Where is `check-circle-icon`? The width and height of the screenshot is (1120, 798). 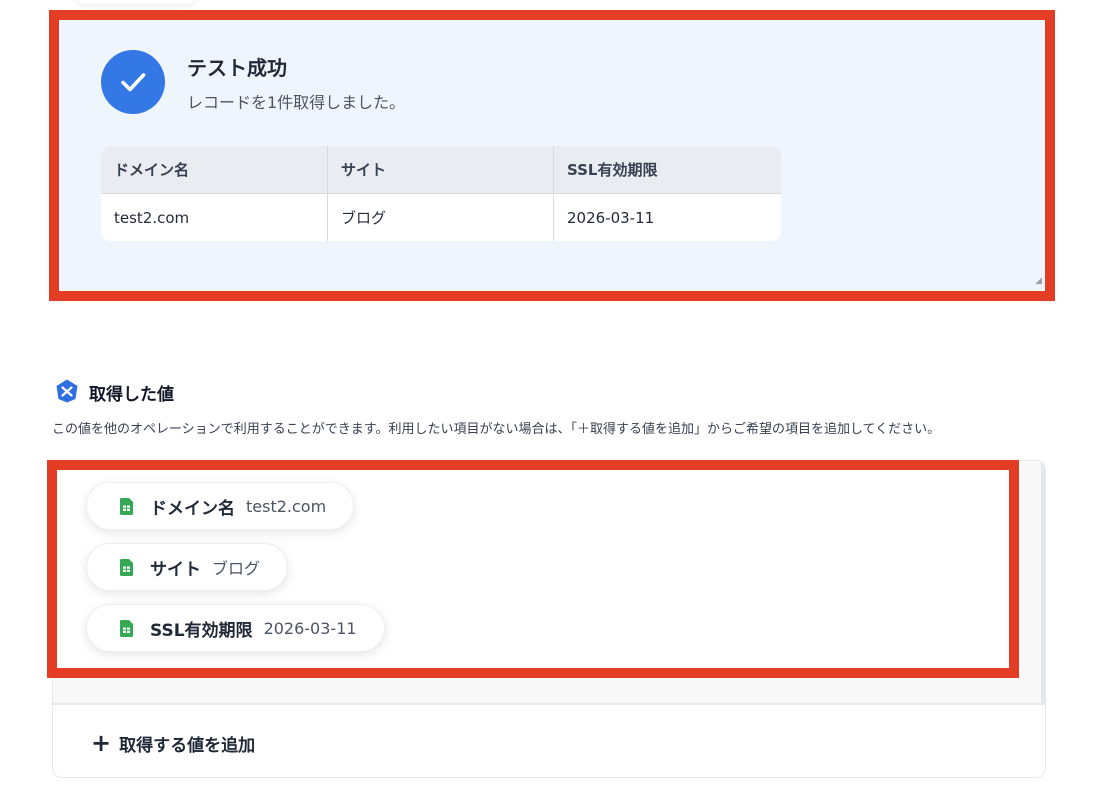
check-circle-icon is located at coordinates (133, 82).